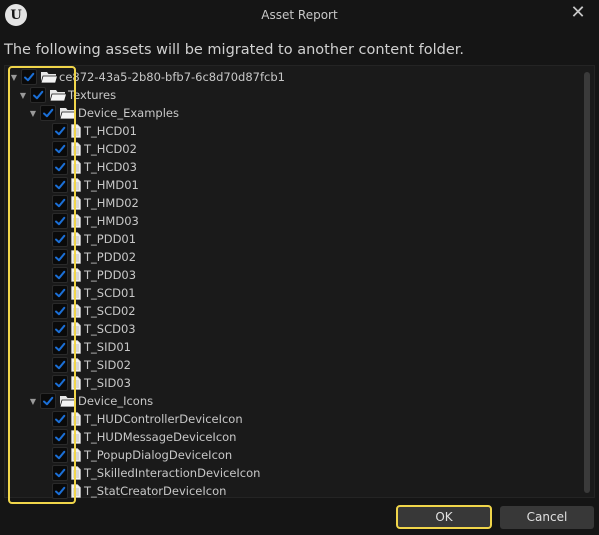  Describe the element at coordinates (155, 491) in the screenshot. I see `tree-item-label: T_StatCreatorDeviceIcon` at that location.